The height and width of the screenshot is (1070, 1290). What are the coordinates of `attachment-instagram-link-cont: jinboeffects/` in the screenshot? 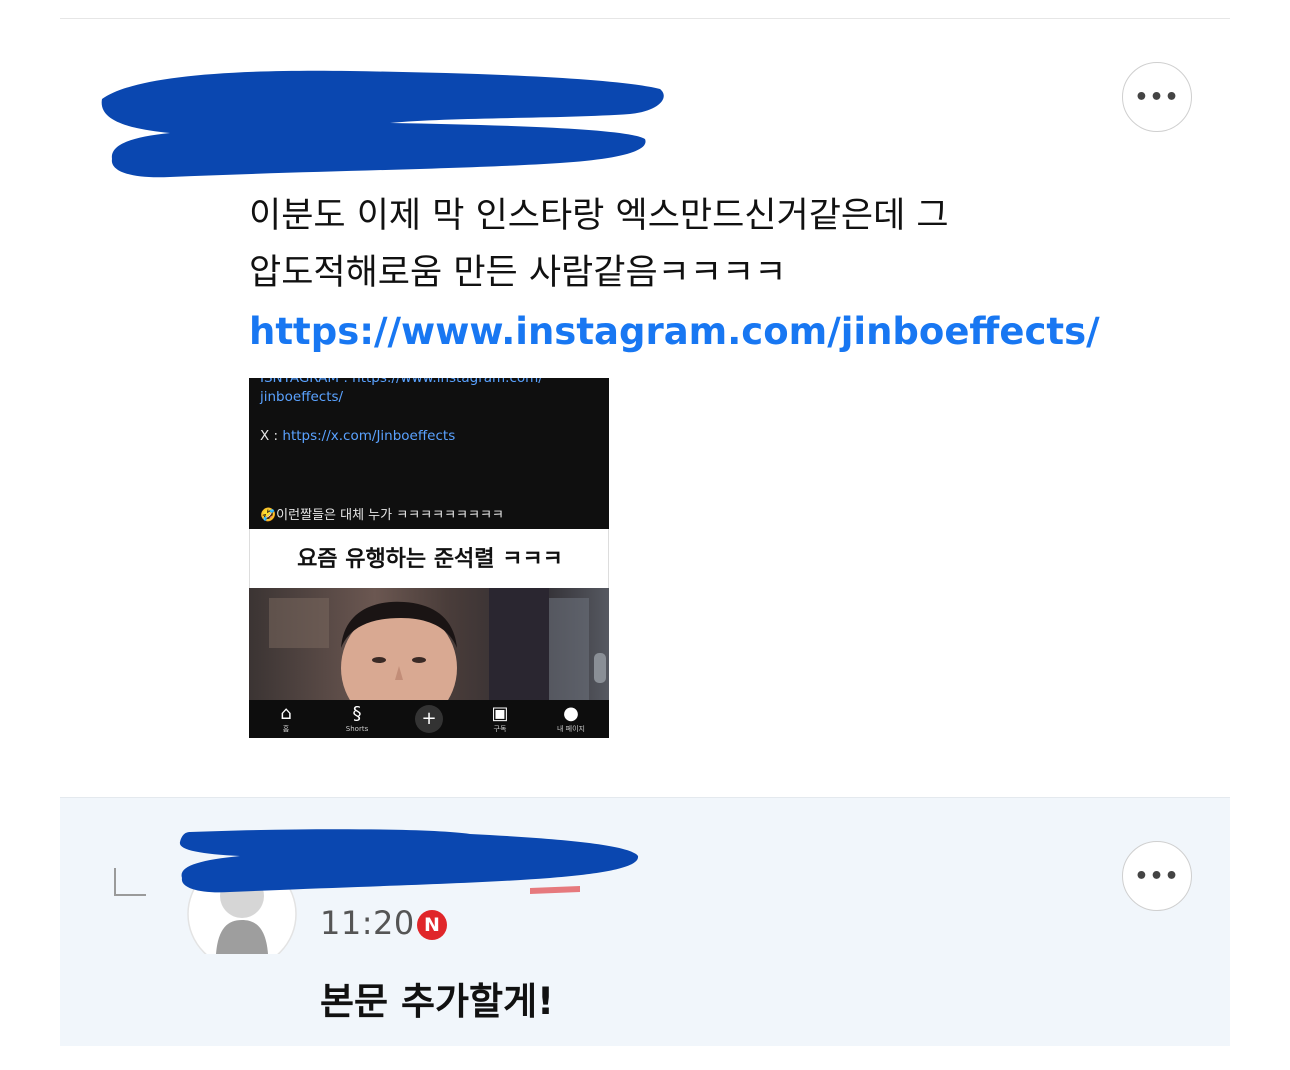 It's located at (302, 397).